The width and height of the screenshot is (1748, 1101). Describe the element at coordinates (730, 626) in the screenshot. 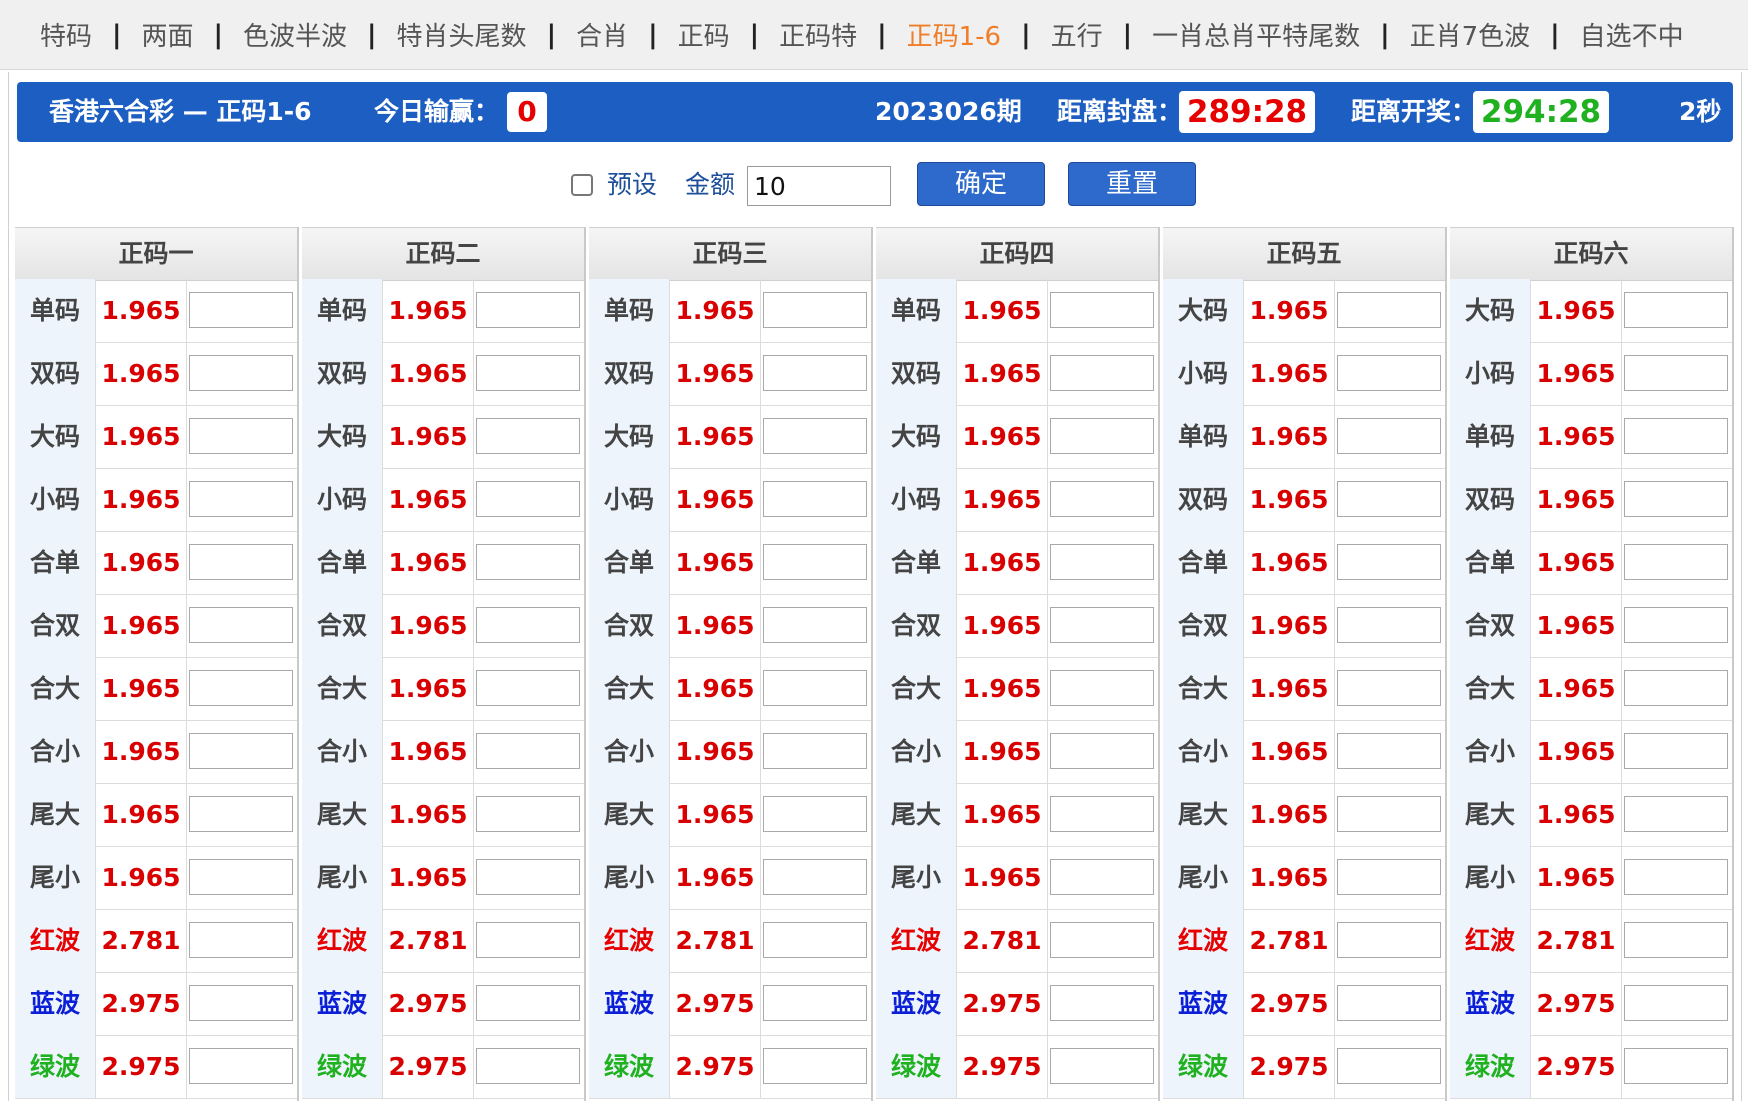

I see `table-row: 合双 1.965` at that location.